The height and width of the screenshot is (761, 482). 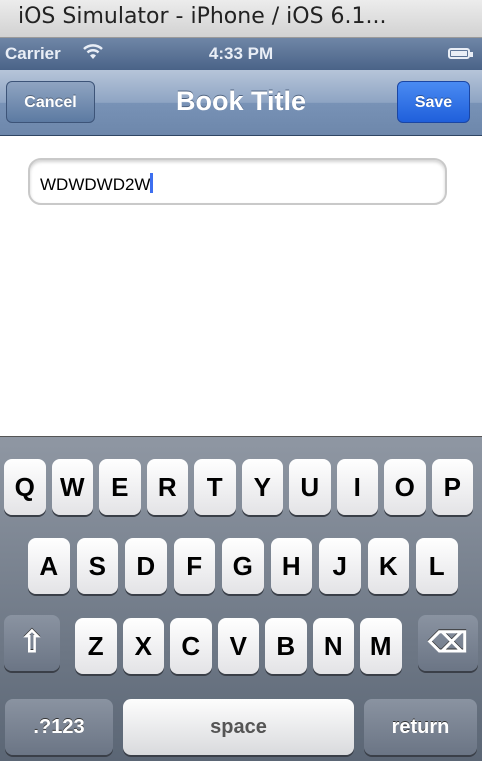 What do you see at coordinates (49, 566) in the screenshot?
I see `key-a: A` at bounding box center [49, 566].